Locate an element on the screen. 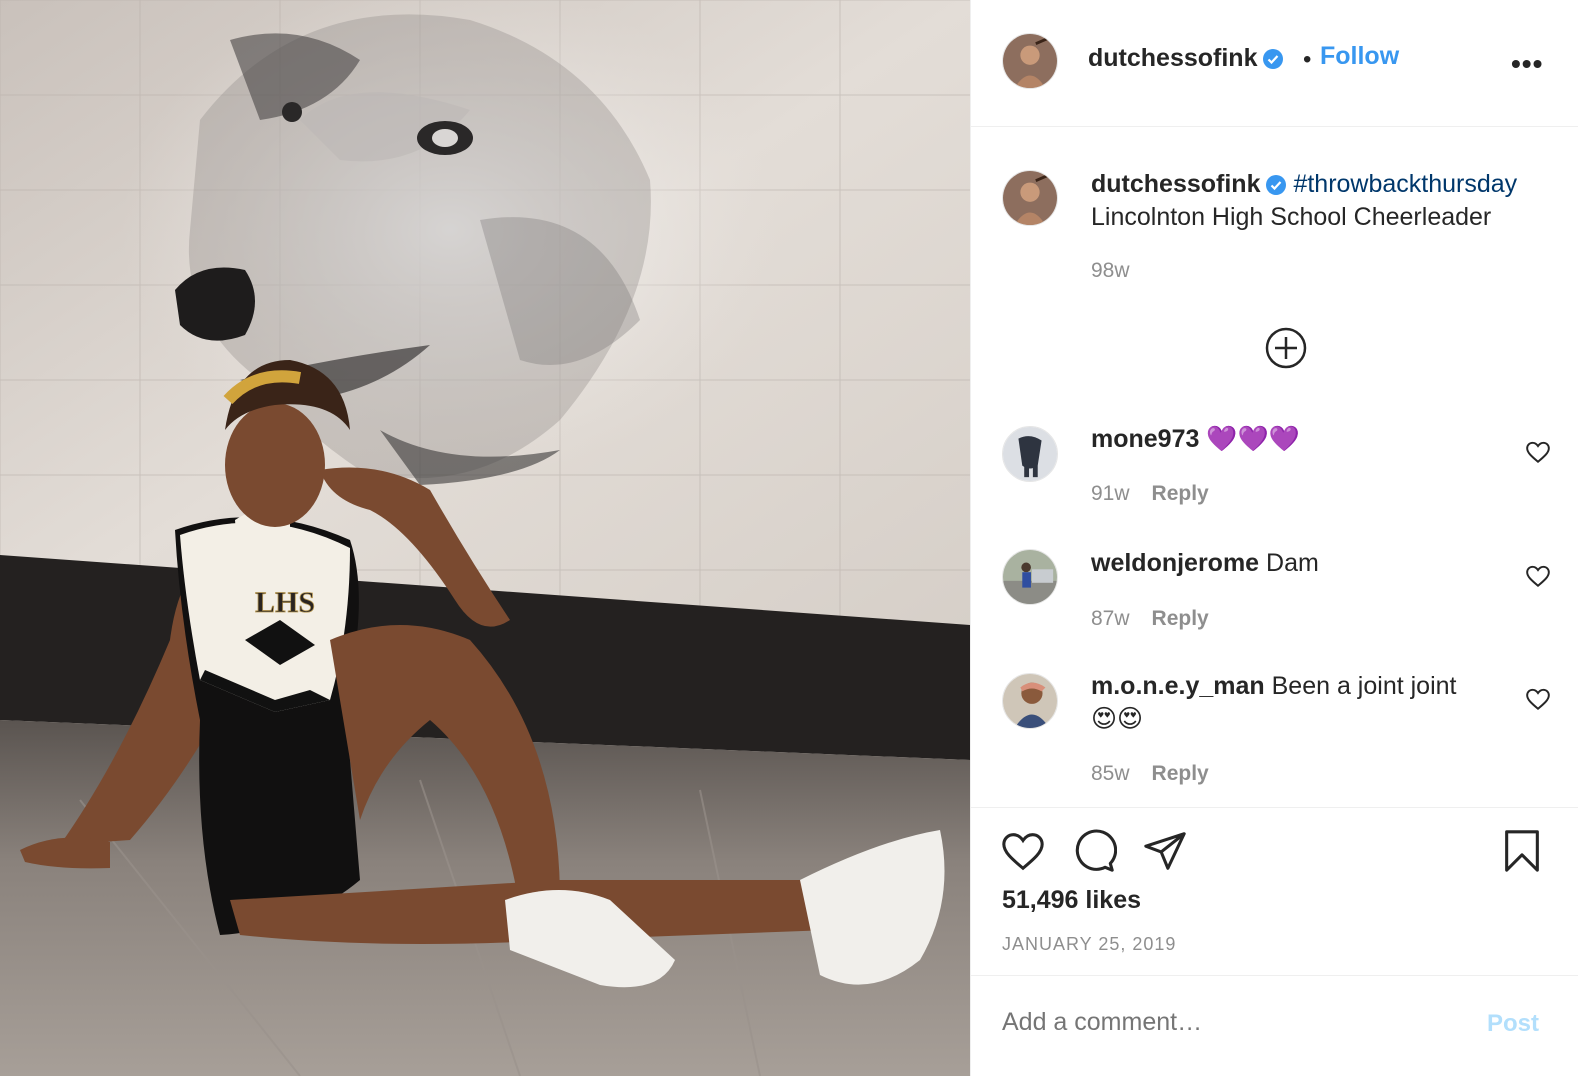  header-username: dutchessofink is located at coordinates (1186, 58).